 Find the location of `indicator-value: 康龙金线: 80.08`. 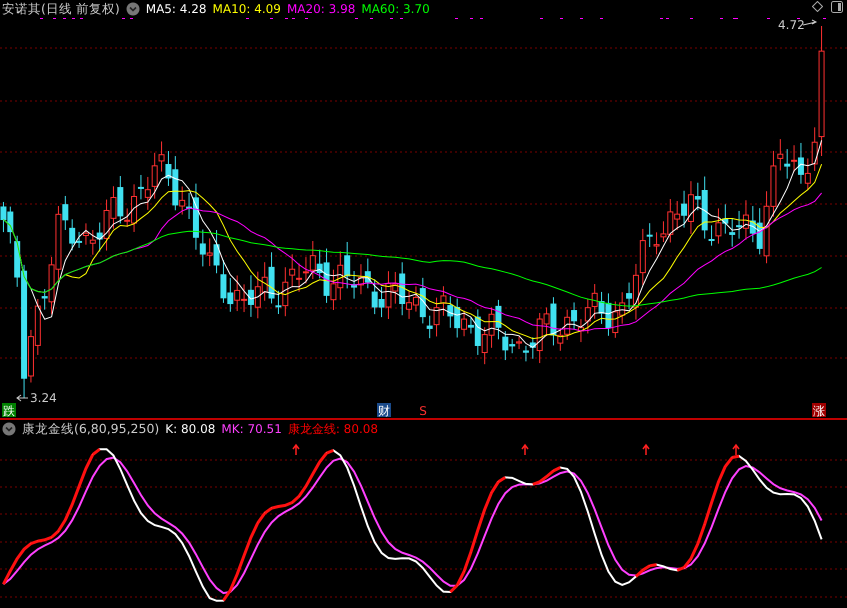

indicator-value: 康龙金线: 80.08 is located at coordinates (333, 429).